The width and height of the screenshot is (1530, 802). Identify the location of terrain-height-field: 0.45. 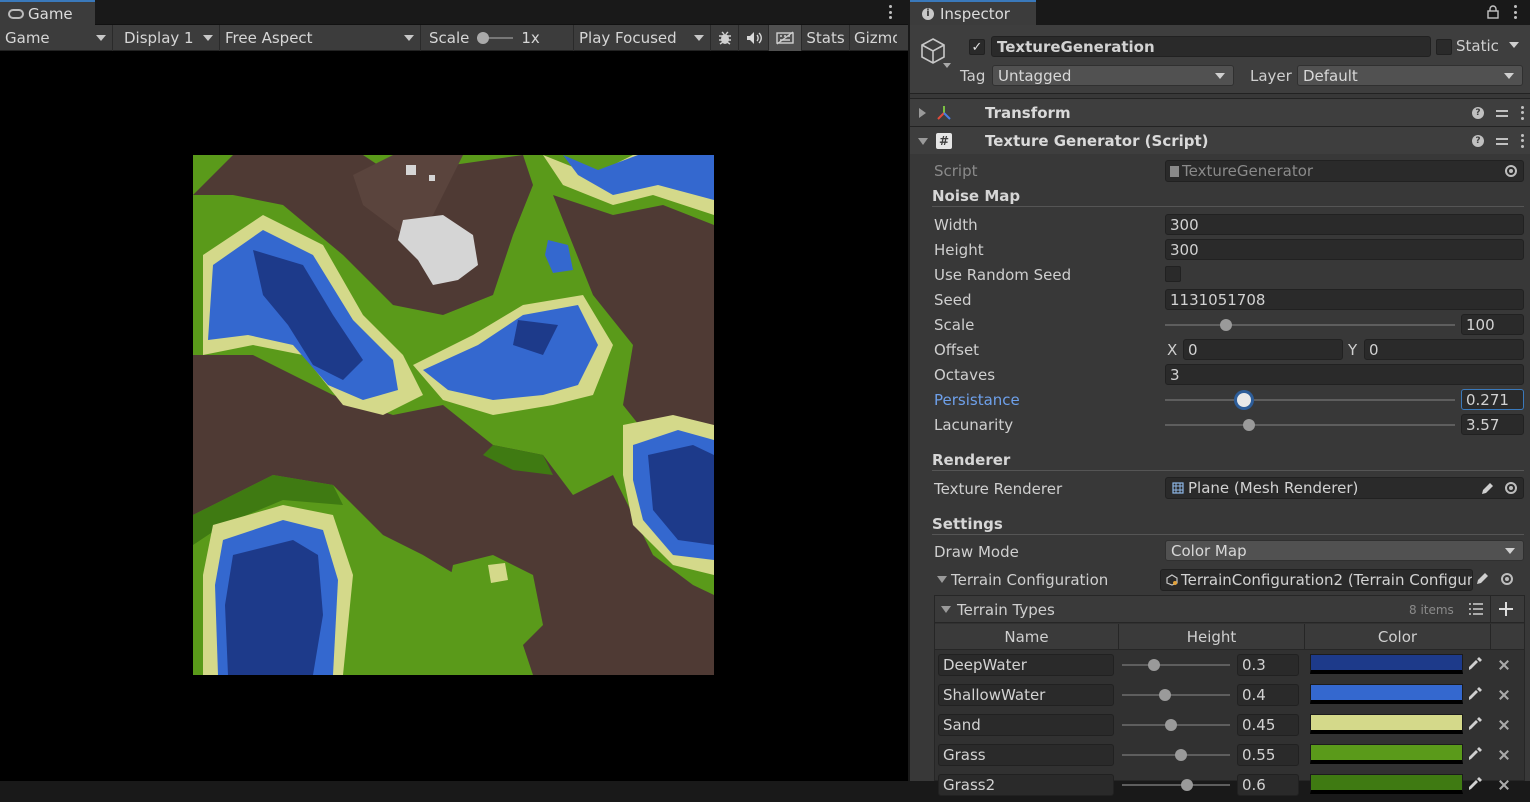
(1268, 725).